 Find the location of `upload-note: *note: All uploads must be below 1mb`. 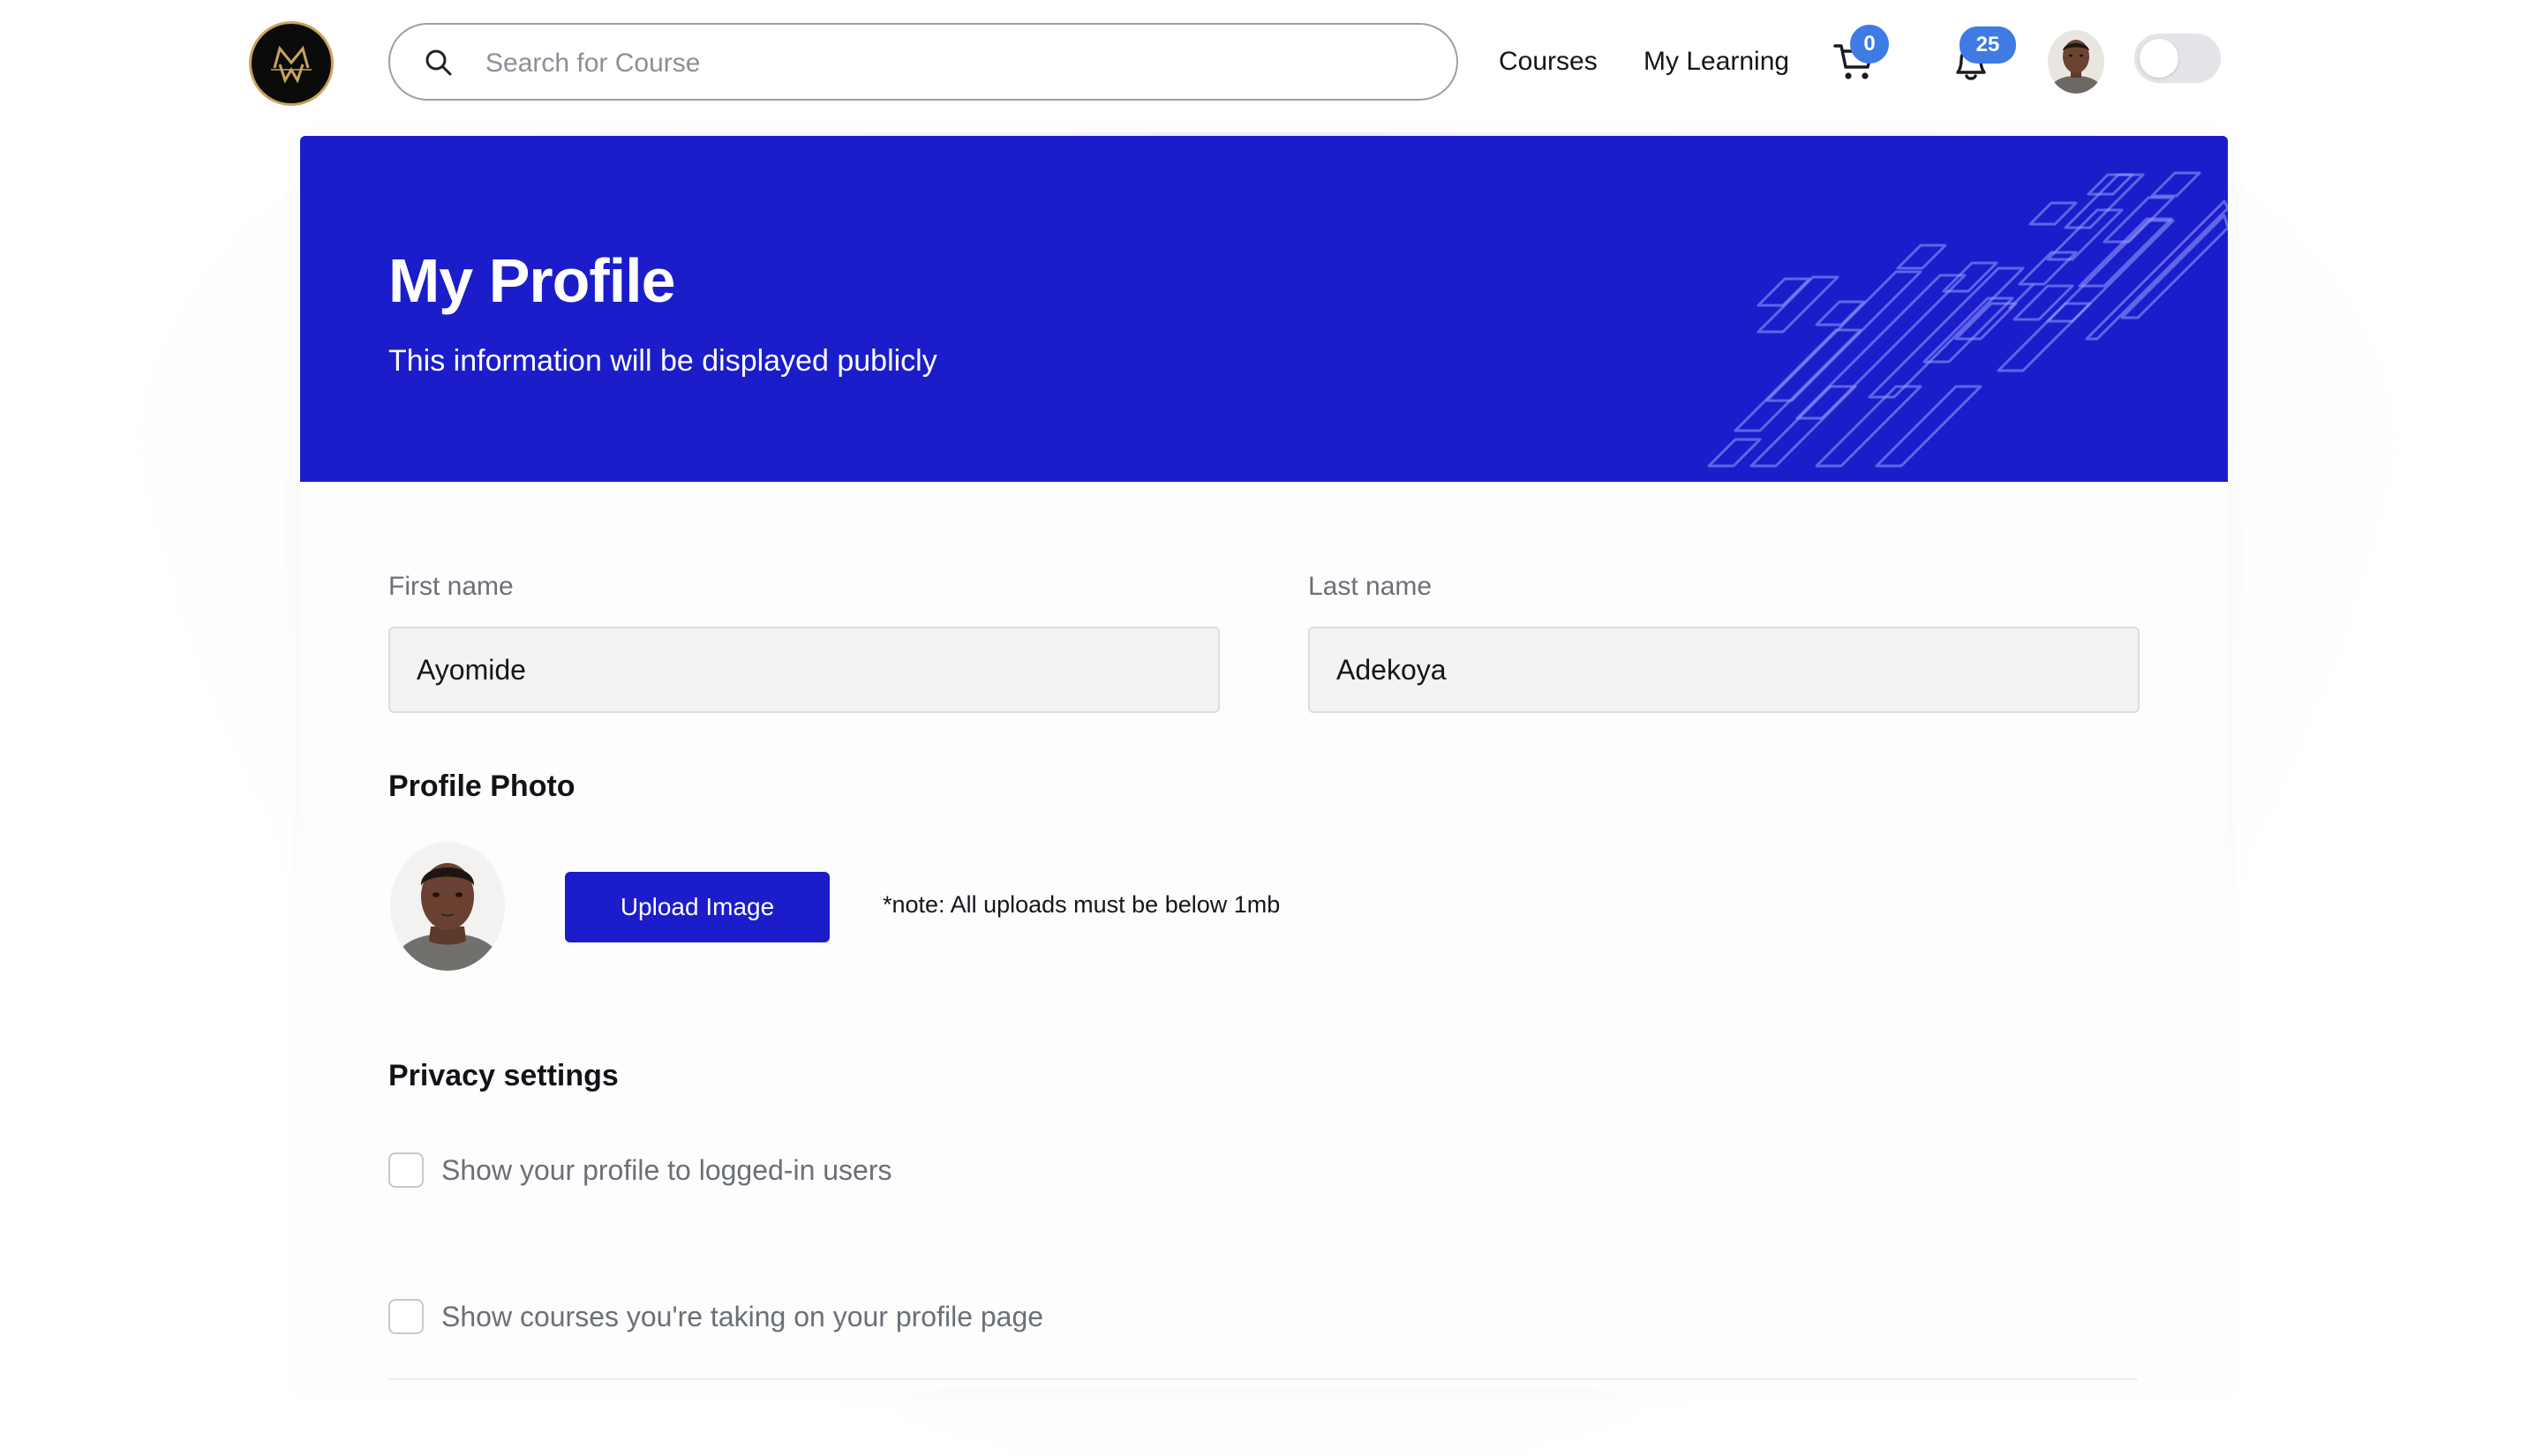

upload-note: *note: All uploads must be below 1mb is located at coordinates (1082, 904).